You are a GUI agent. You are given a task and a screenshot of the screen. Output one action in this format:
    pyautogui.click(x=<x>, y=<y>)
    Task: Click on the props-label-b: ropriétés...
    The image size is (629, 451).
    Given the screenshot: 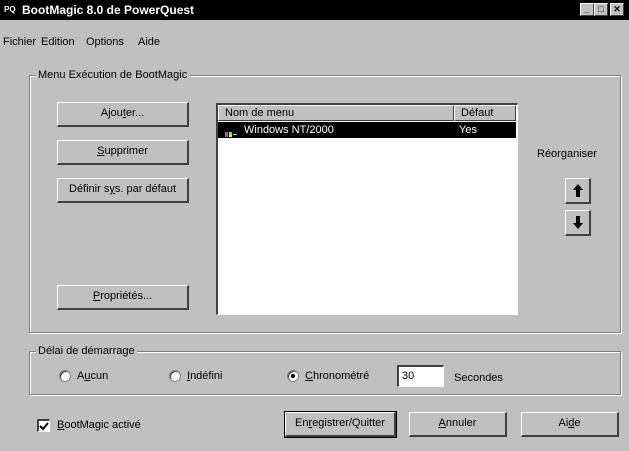 What is the action you would take?
    pyautogui.click(x=126, y=296)
    